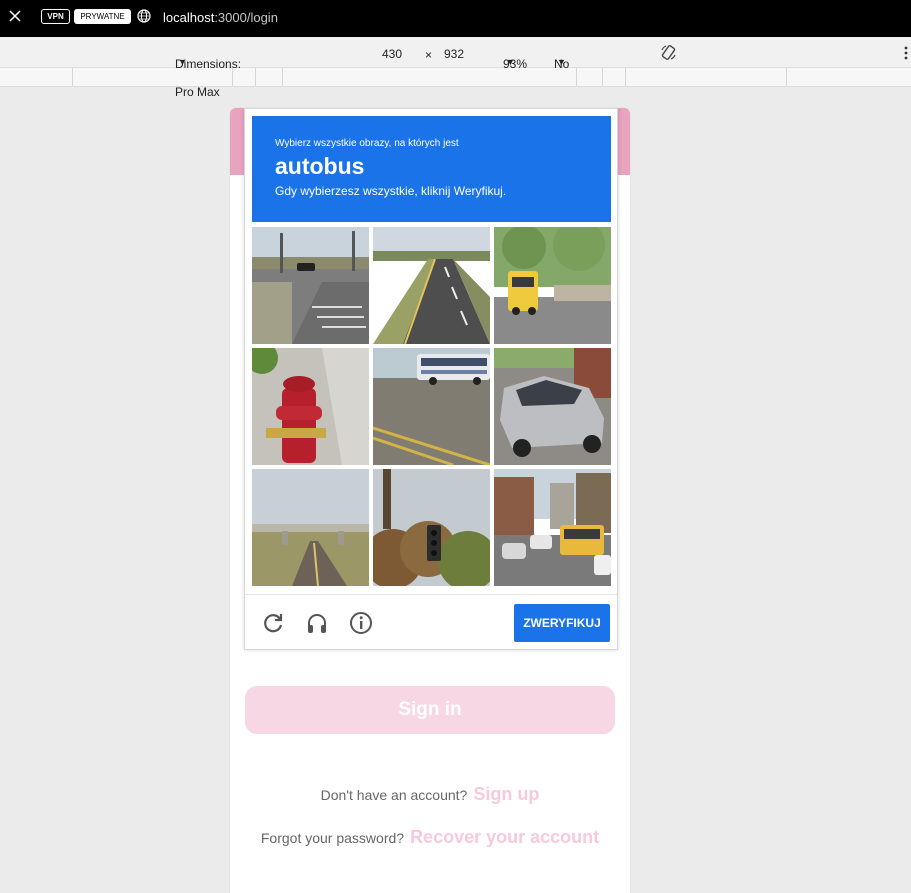 The image size is (911, 893). Describe the element at coordinates (320, 166) in the screenshot. I see `captcha-target-word: autobus` at that location.